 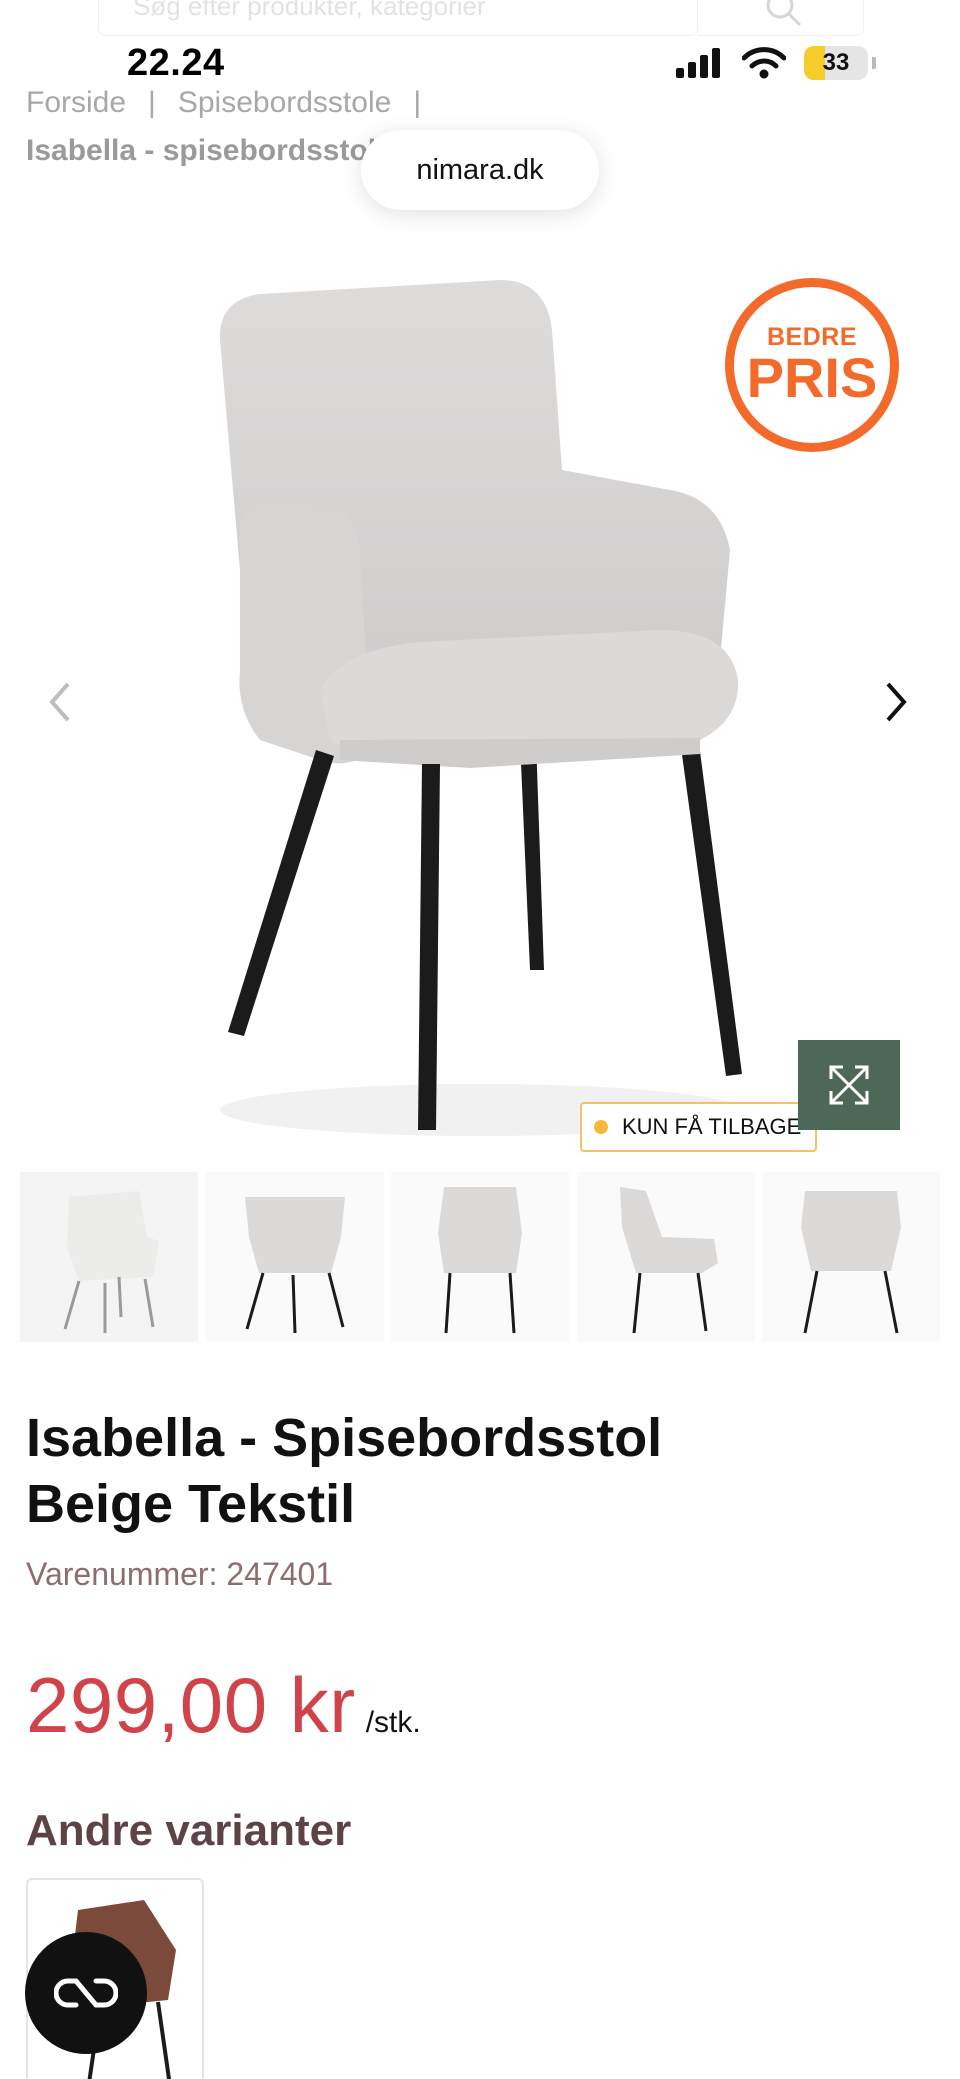 What do you see at coordinates (764, 63) in the screenshot?
I see `wifi-icon` at bounding box center [764, 63].